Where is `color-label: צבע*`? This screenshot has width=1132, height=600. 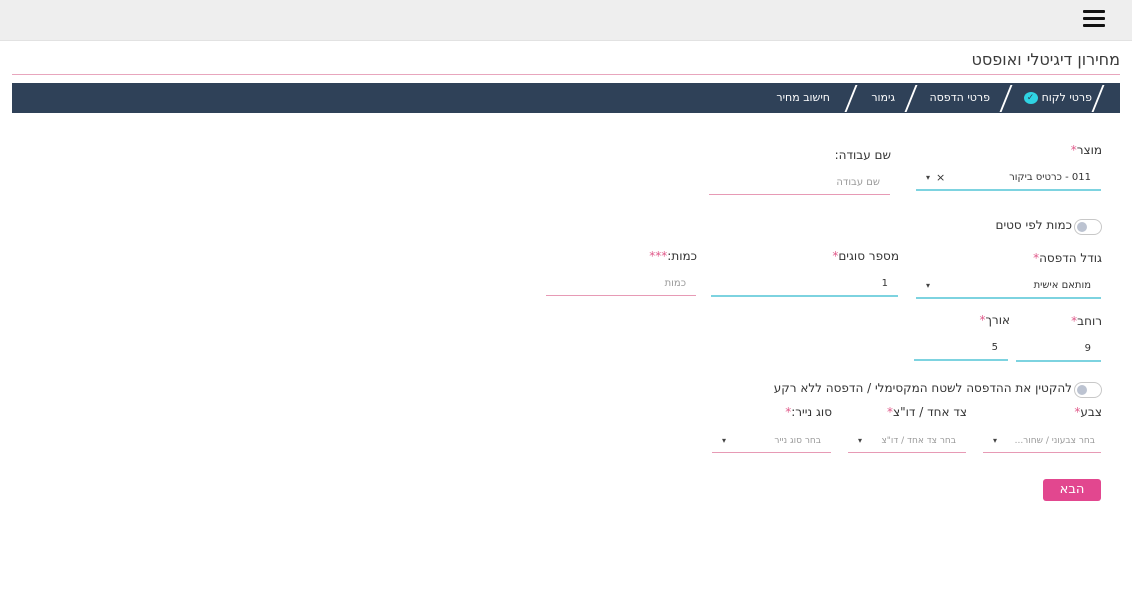
color-label: צבע* is located at coordinates (1088, 412).